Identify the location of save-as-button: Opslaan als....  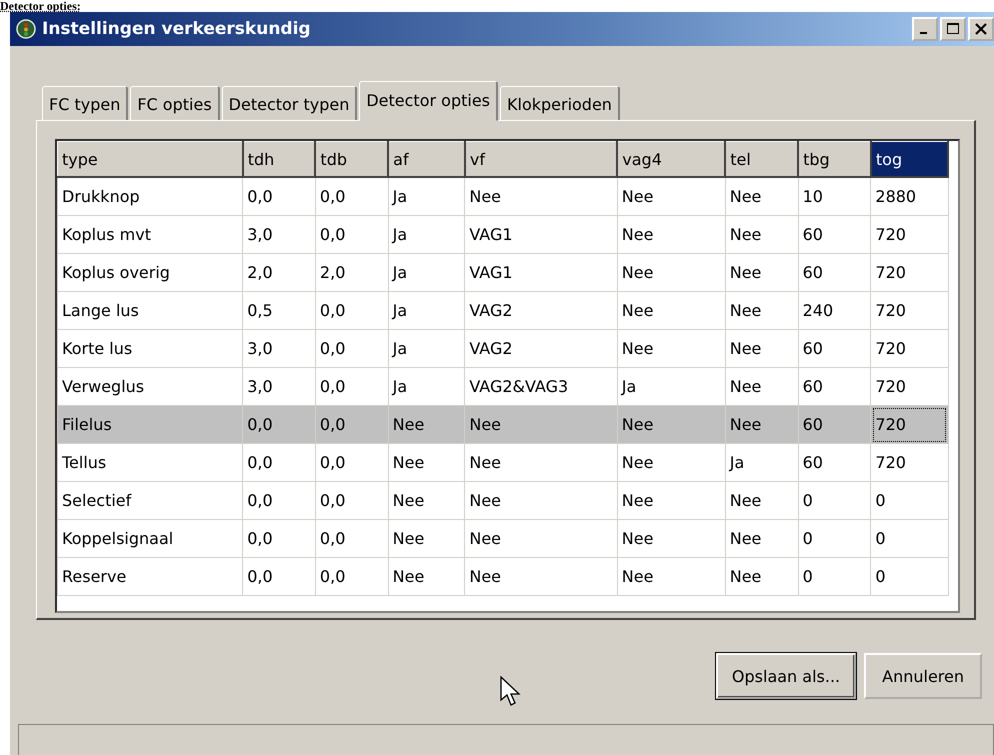
(786, 676).